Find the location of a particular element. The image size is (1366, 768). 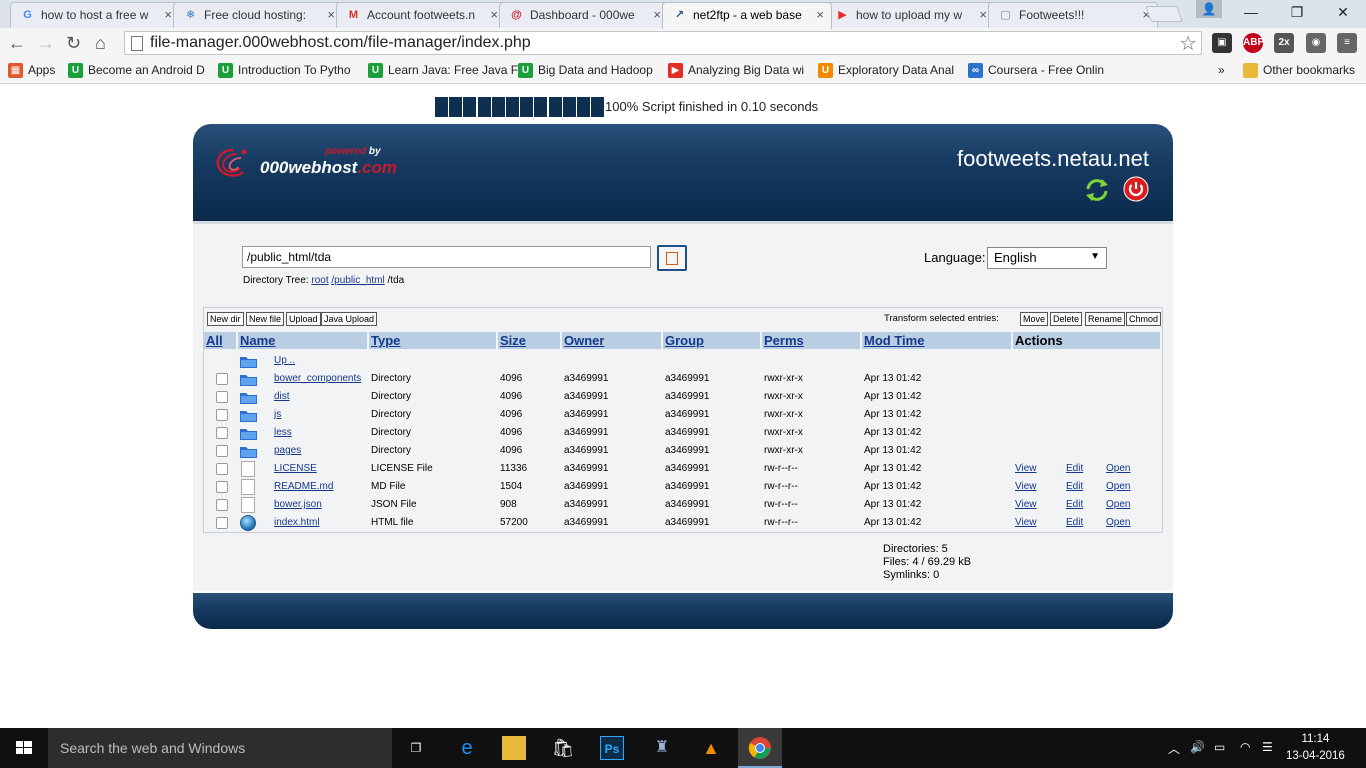

store-icon: 🛍 is located at coordinates (563, 748).